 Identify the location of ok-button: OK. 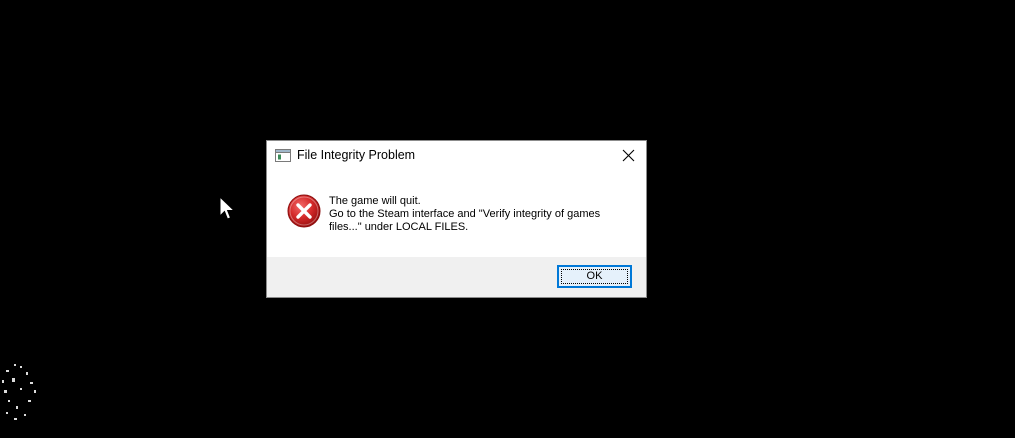
(594, 276).